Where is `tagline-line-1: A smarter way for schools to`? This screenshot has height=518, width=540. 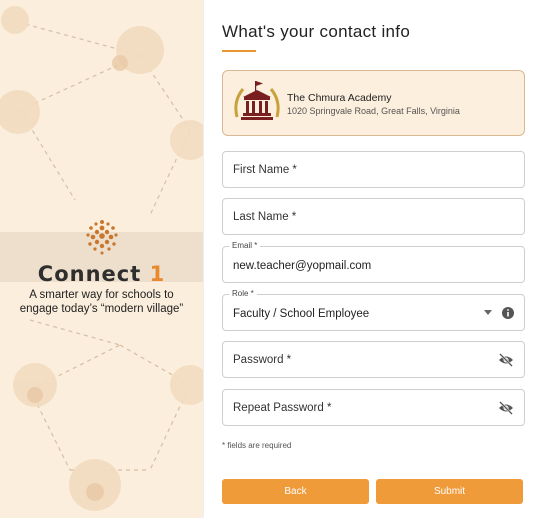
tagline-line-1: A smarter way for schools to is located at coordinates (101, 295).